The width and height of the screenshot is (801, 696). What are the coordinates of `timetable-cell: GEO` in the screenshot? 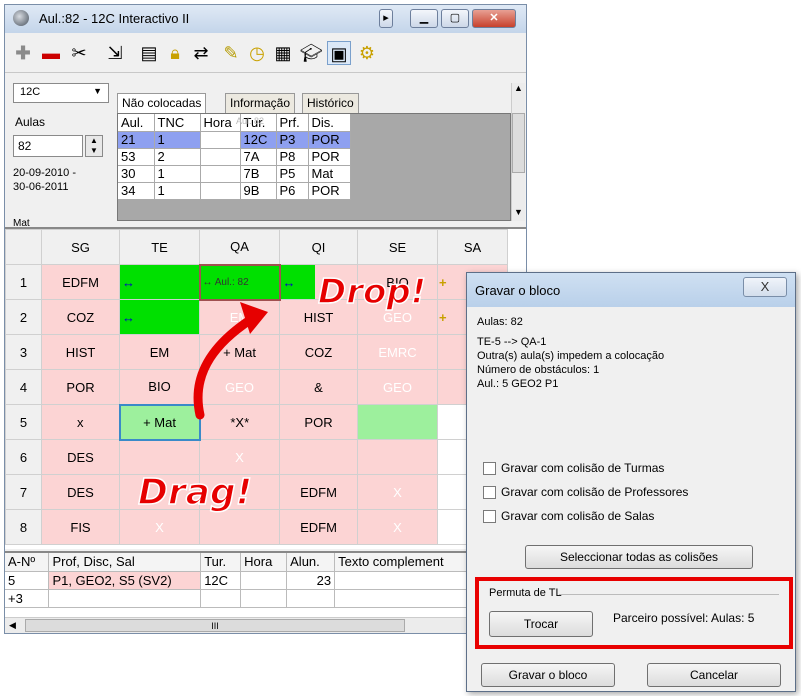 It's located at (397, 387).